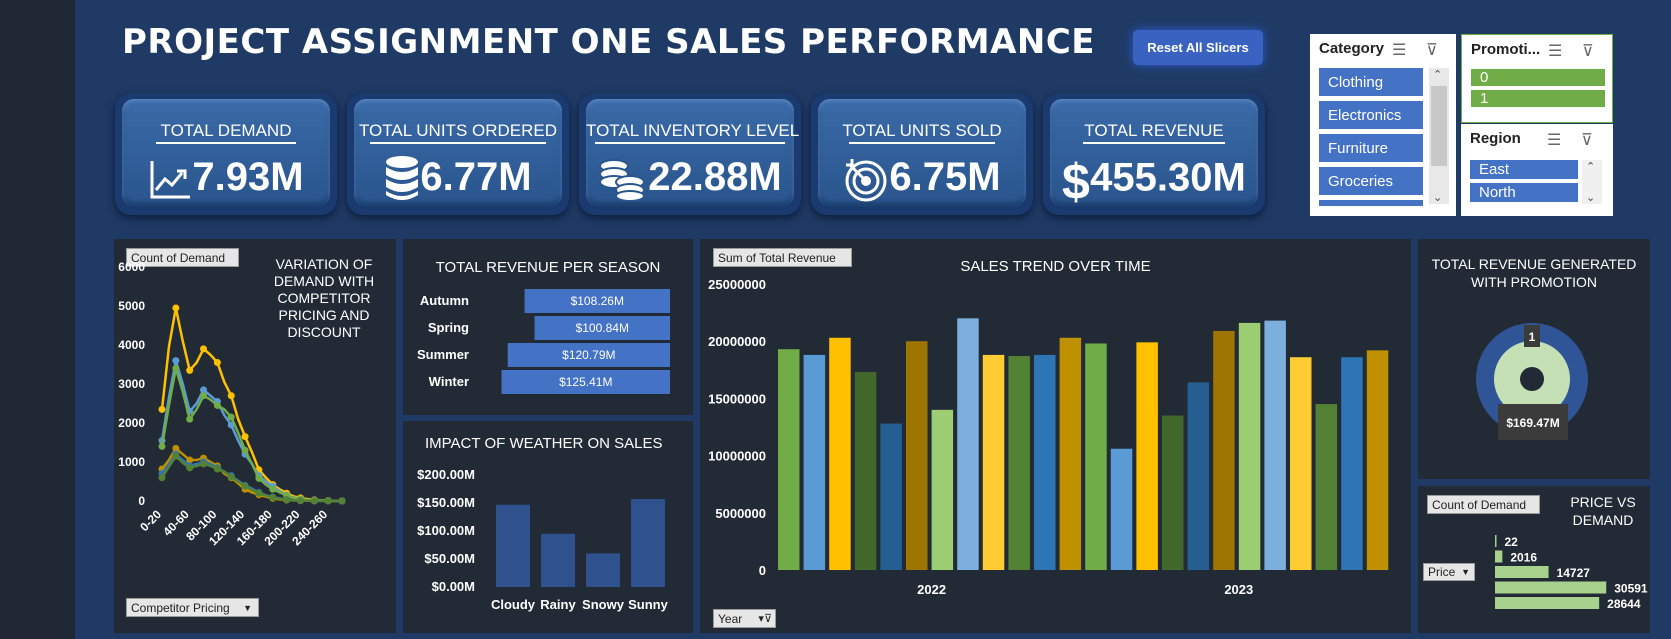  What do you see at coordinates (1524, 192) in the screenshot?
I see `slicer-item-north: North` at bounding box center [1524, 192].